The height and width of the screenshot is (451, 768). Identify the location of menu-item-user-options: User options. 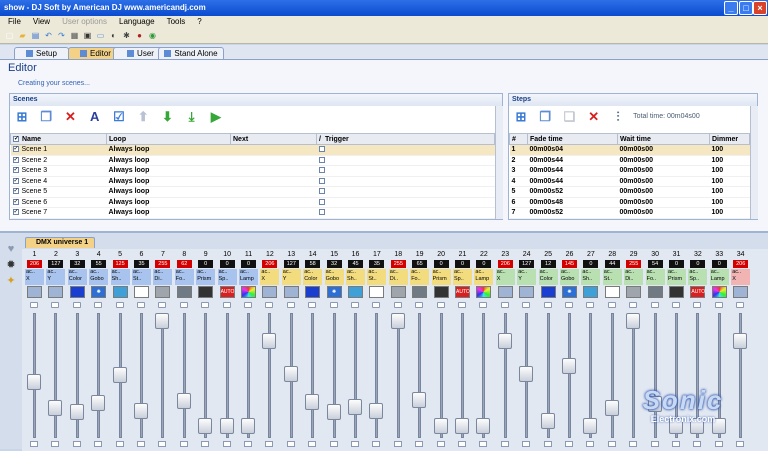
(84, 21).